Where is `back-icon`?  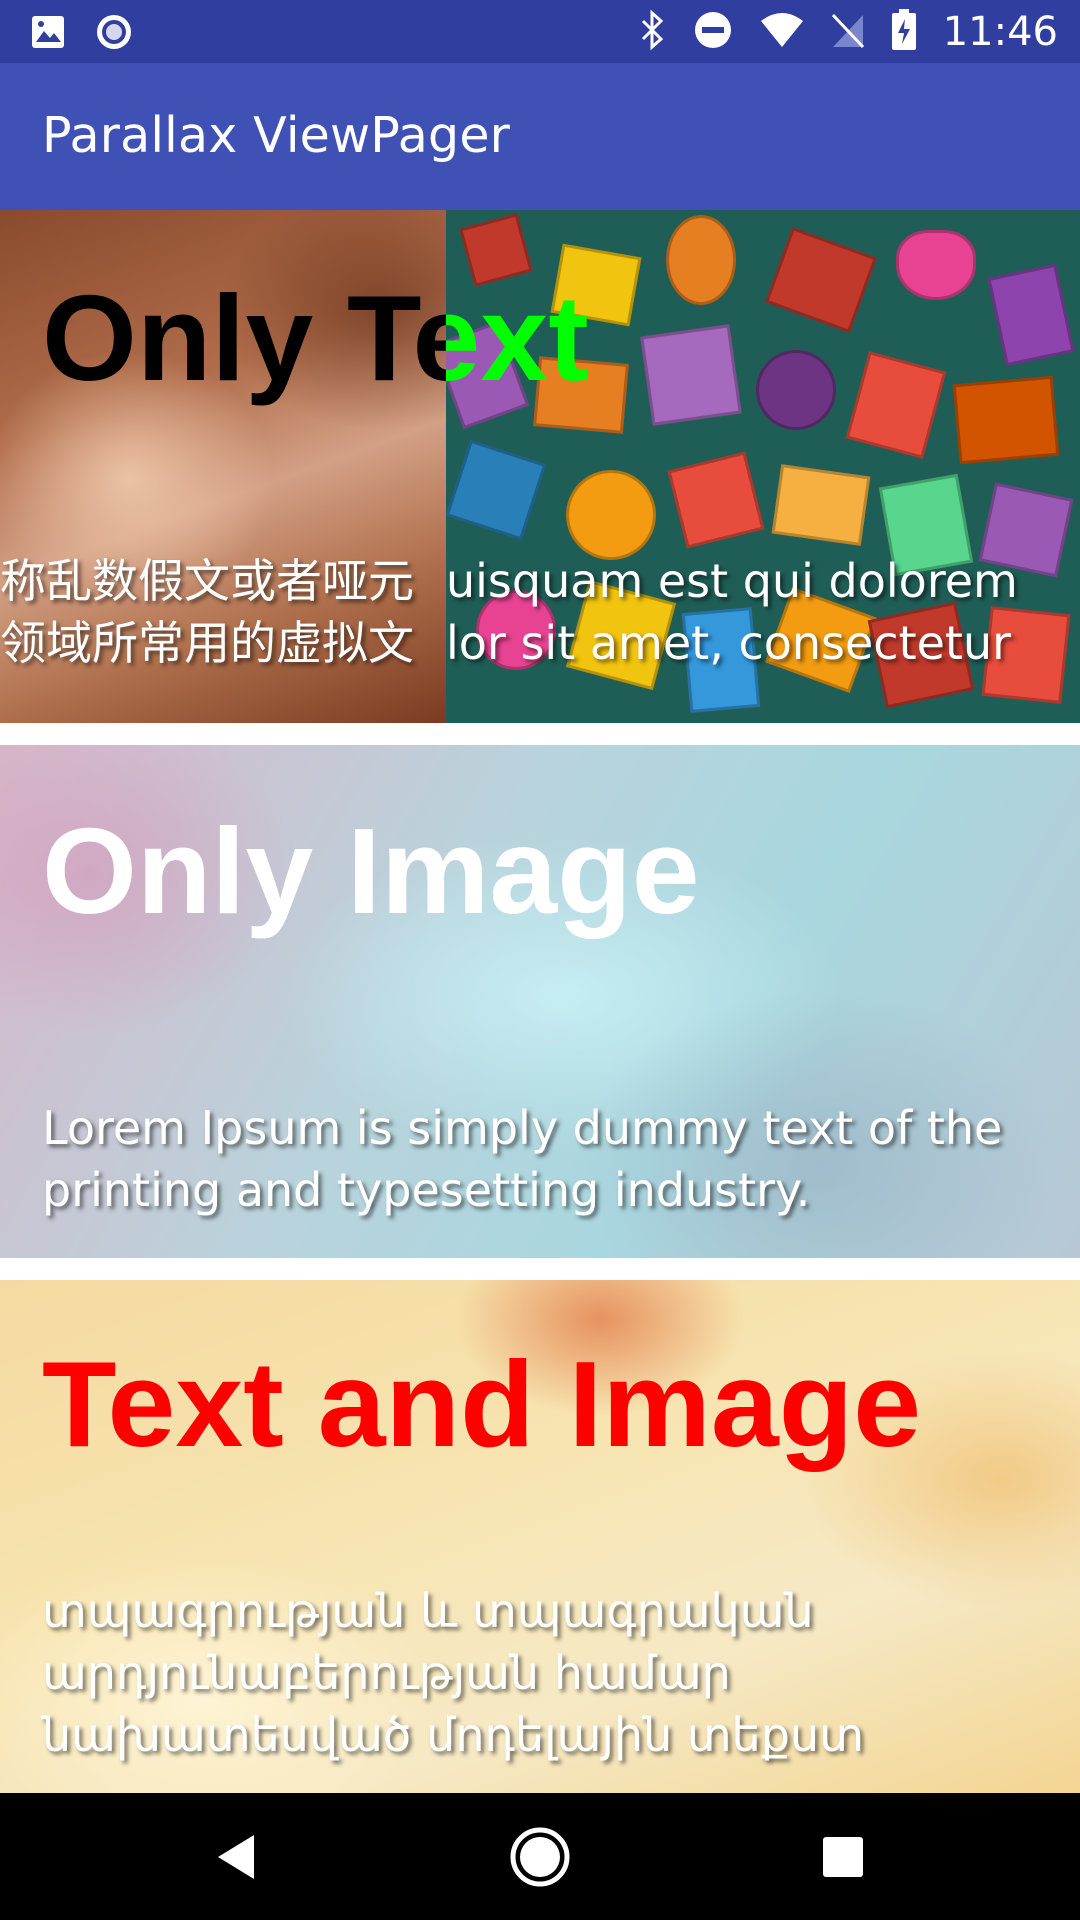
back-icon is located at coordinates (236, 1857).